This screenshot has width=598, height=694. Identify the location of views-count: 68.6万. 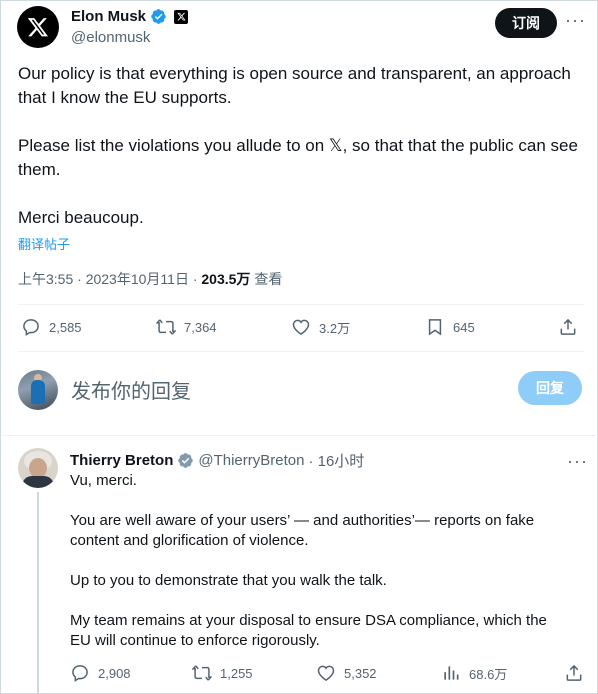
(488, 674).